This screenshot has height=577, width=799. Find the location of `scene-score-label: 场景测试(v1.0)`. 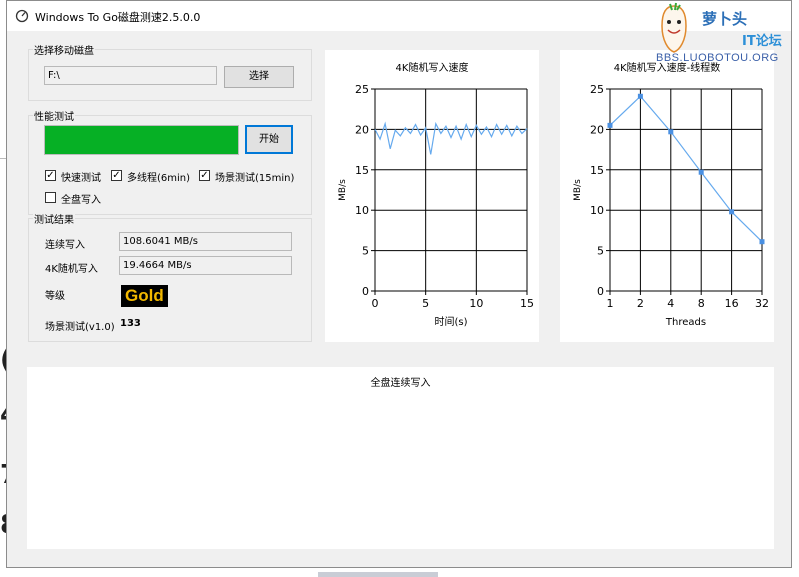

scene-score-label: 场景测试(v1.0) is located at coordinates (80, 327).